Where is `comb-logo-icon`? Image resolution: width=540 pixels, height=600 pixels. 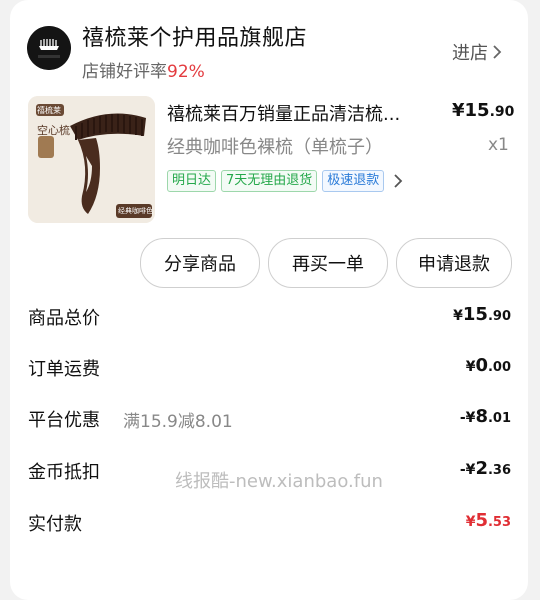
comb-logo-icon is located at coordinates (49, 48).